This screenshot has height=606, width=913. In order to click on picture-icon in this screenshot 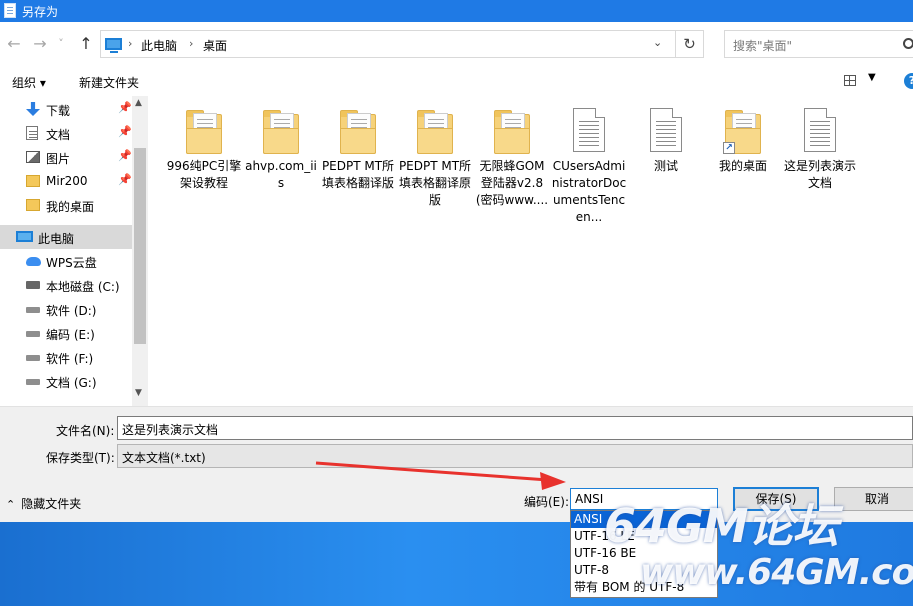, I will do `click(33, 157)`.